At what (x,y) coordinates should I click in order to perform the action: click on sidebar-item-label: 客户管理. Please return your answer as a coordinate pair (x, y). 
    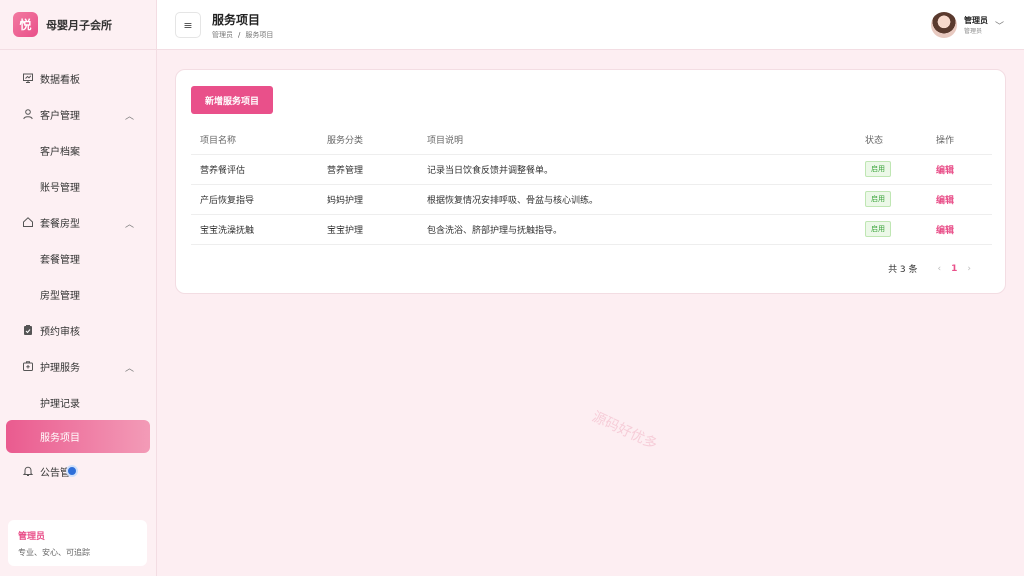
    Looking at the image, I should click on (60, 116).